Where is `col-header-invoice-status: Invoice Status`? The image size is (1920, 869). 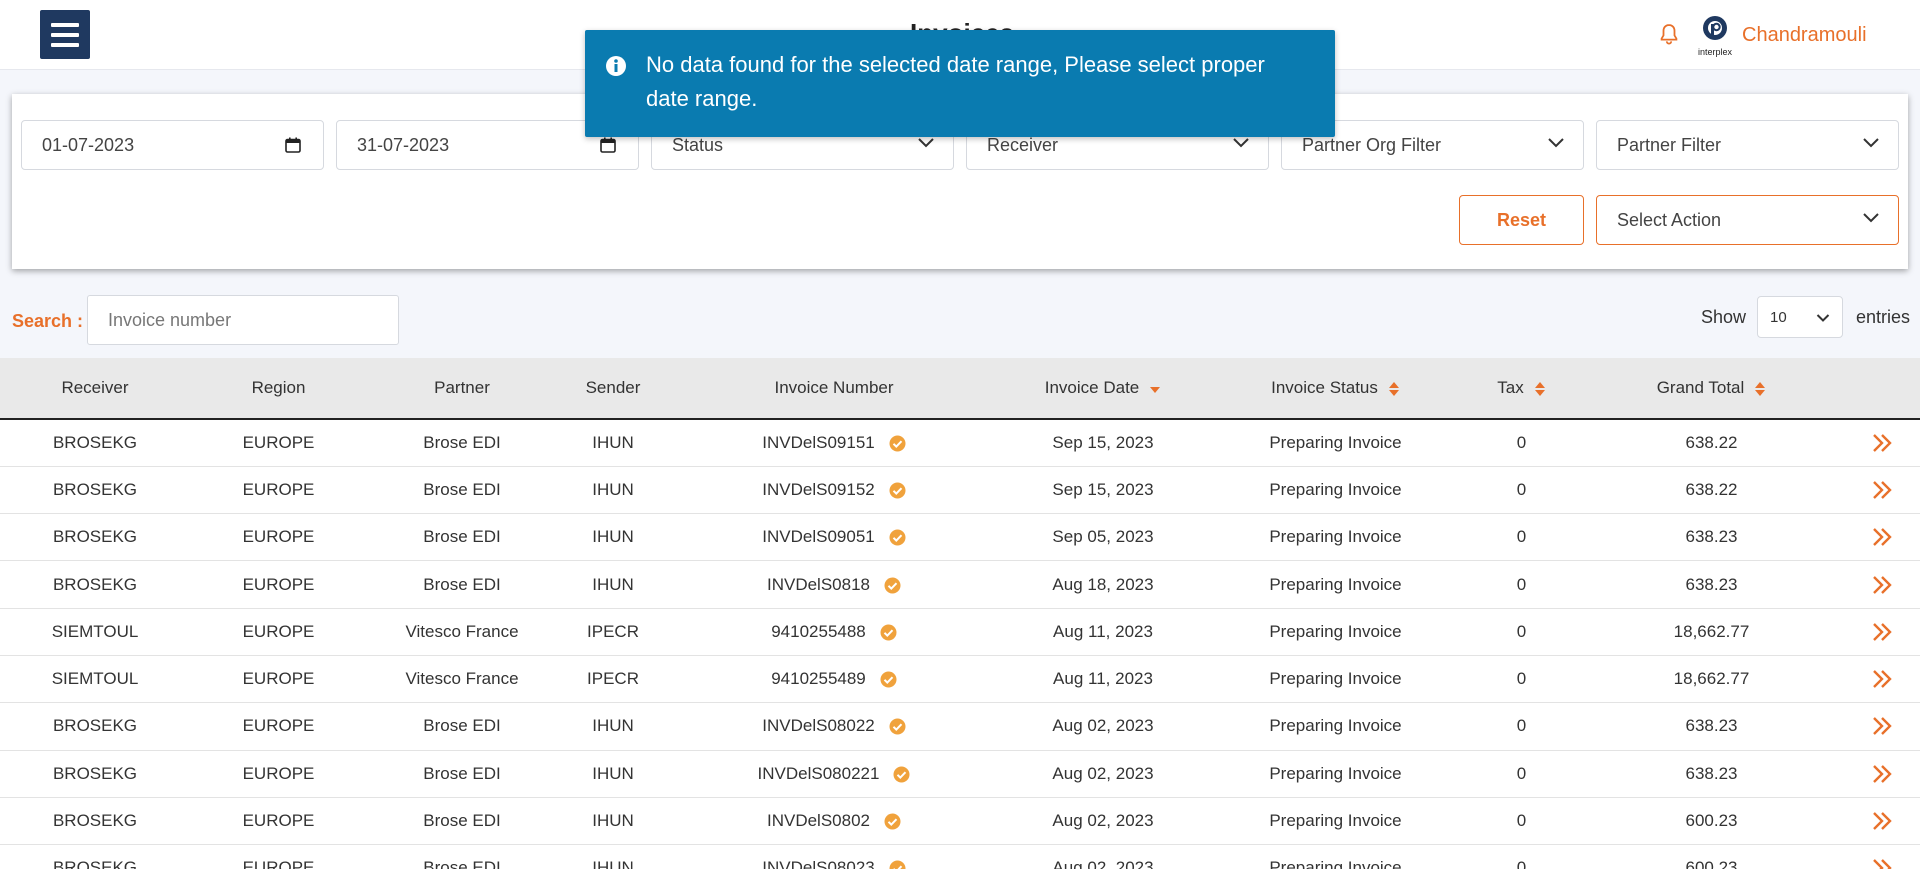
col-header-invoice-status: Invoice Status is located at coordinates (1335, 388).